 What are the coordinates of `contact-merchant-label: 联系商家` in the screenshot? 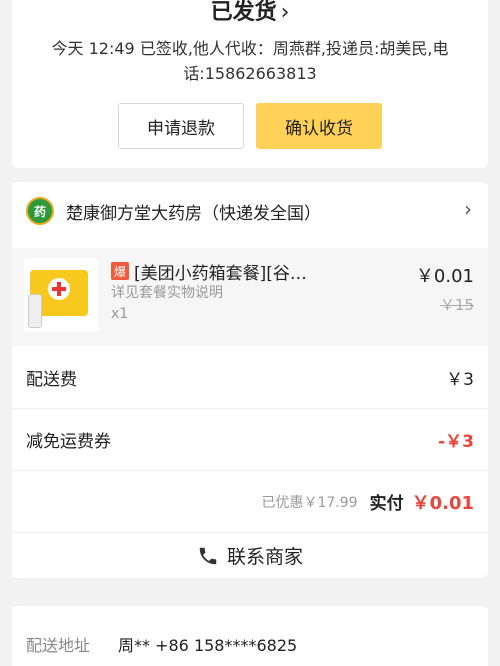 It's located at (264, 557).